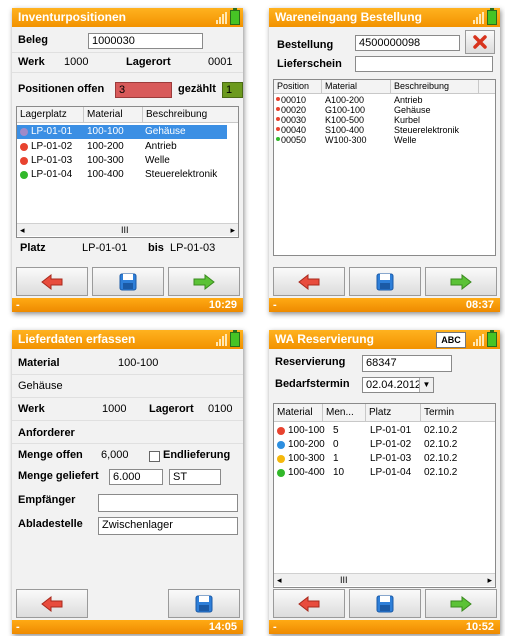  Describe the element at coordinates (168, 503) in the screenshot. I see `empfaenger-input` at that location.